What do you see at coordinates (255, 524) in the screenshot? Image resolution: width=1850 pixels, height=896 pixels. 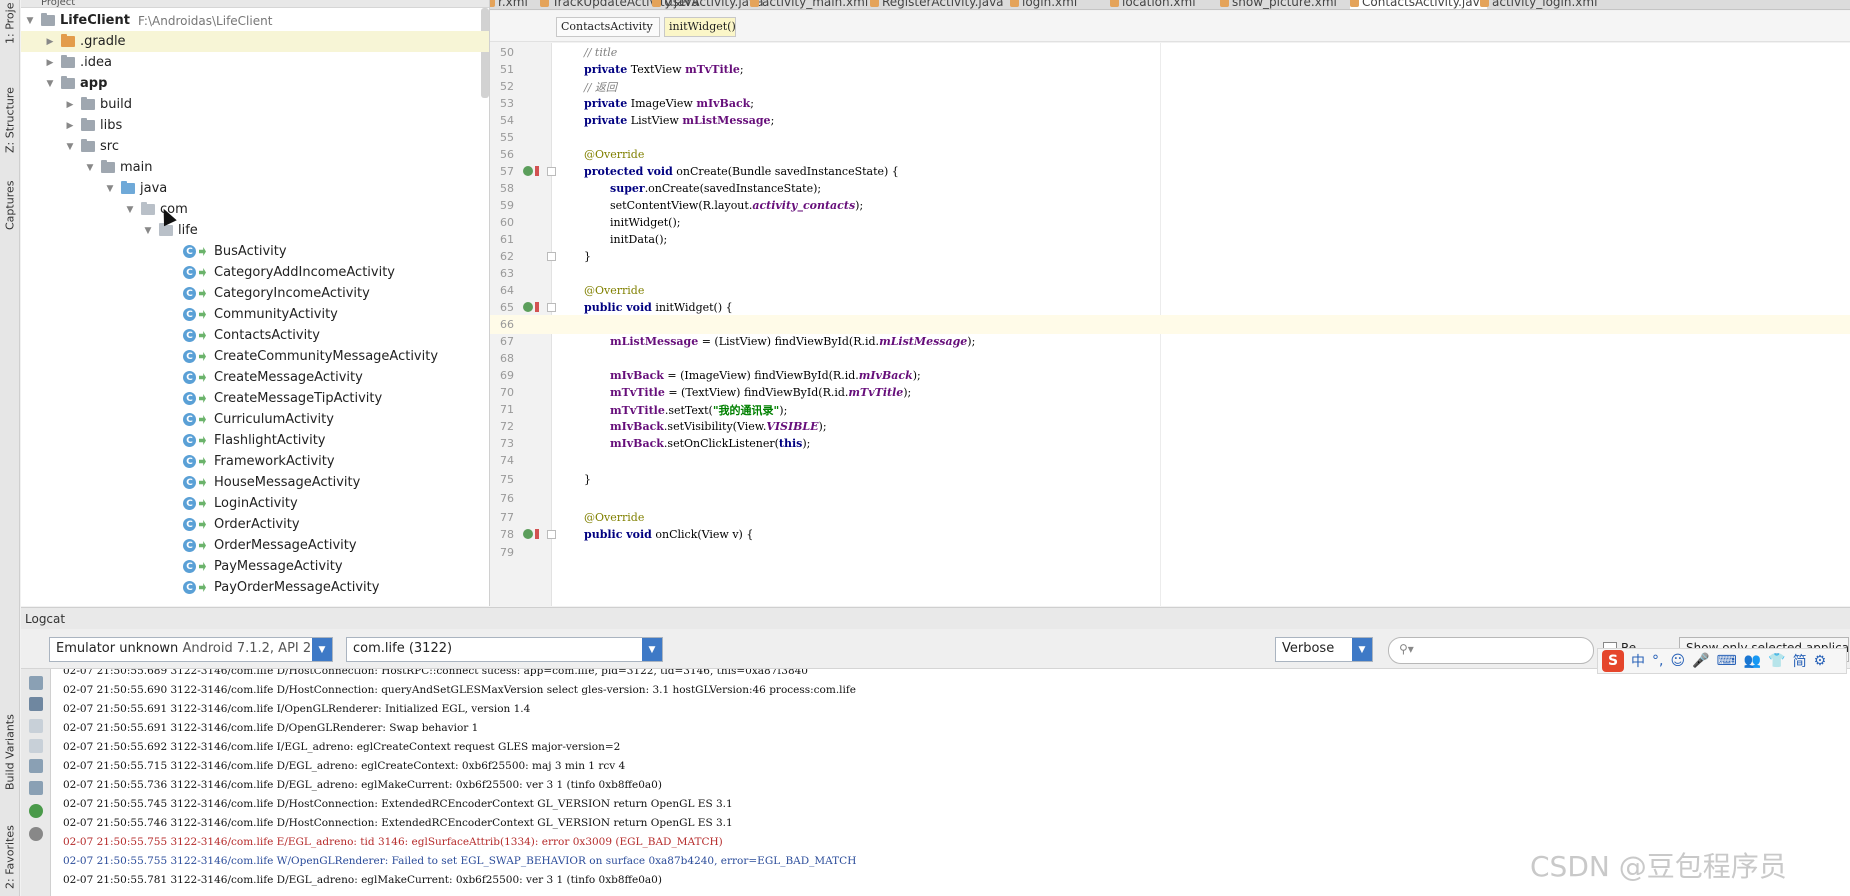 I see `tree-item-class: C OrderActivity` at bounding box center [255, 524].